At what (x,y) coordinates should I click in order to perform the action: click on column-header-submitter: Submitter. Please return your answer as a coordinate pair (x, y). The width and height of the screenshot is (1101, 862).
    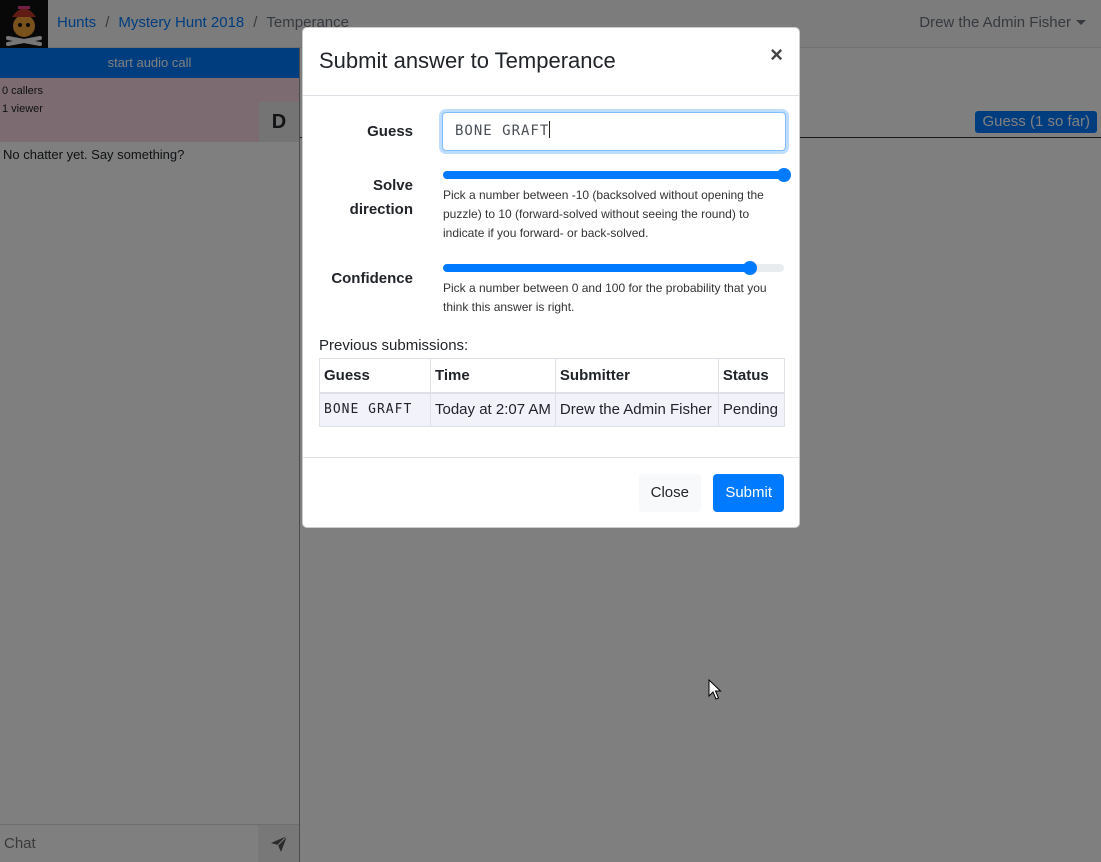
    Looking at the image, I should click on (636, 376).